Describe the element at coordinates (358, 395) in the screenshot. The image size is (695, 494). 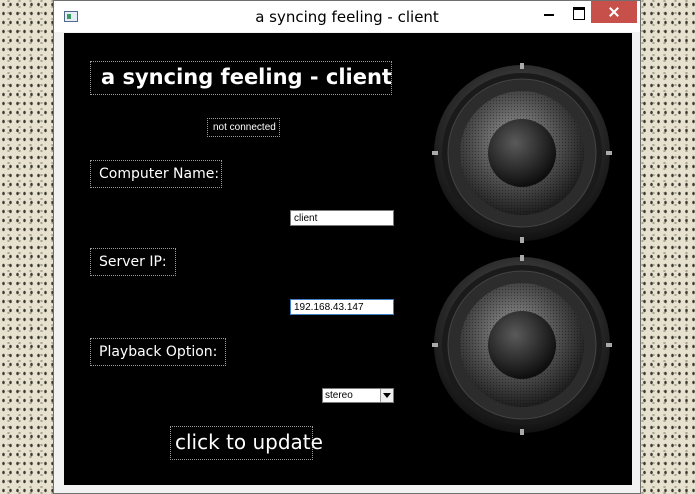
I see `playback-option-select: stereo` at that location.